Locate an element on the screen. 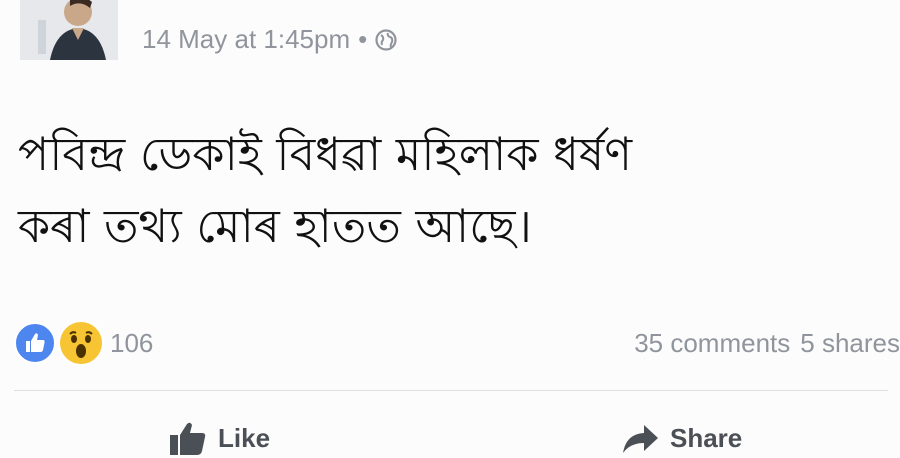  post-meta: 14 May at 1:45pm • is located at coordinates (269, 41).